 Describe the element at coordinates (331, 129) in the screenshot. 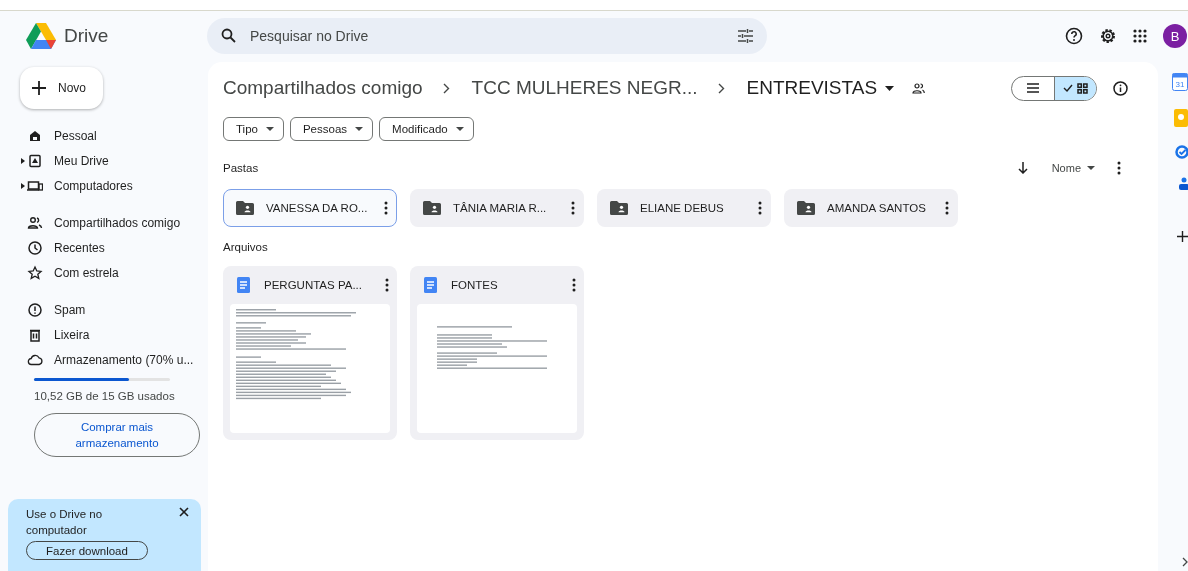

I see `filter-chip: Pessoas` at that location.